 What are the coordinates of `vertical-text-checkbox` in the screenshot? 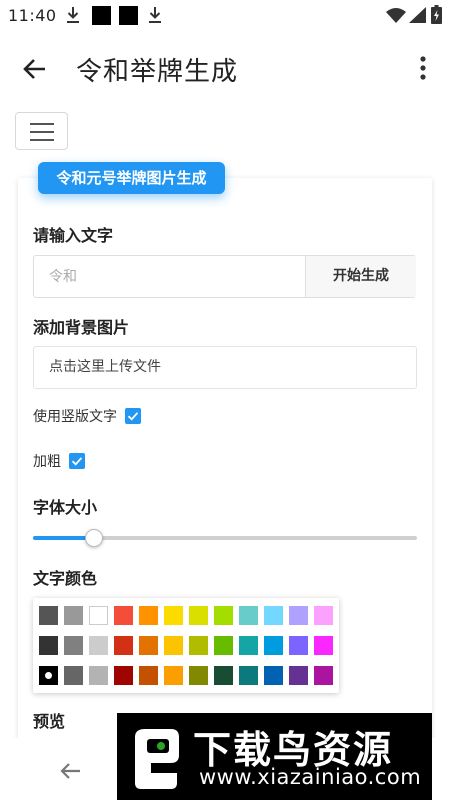 It's located at (133, 416).